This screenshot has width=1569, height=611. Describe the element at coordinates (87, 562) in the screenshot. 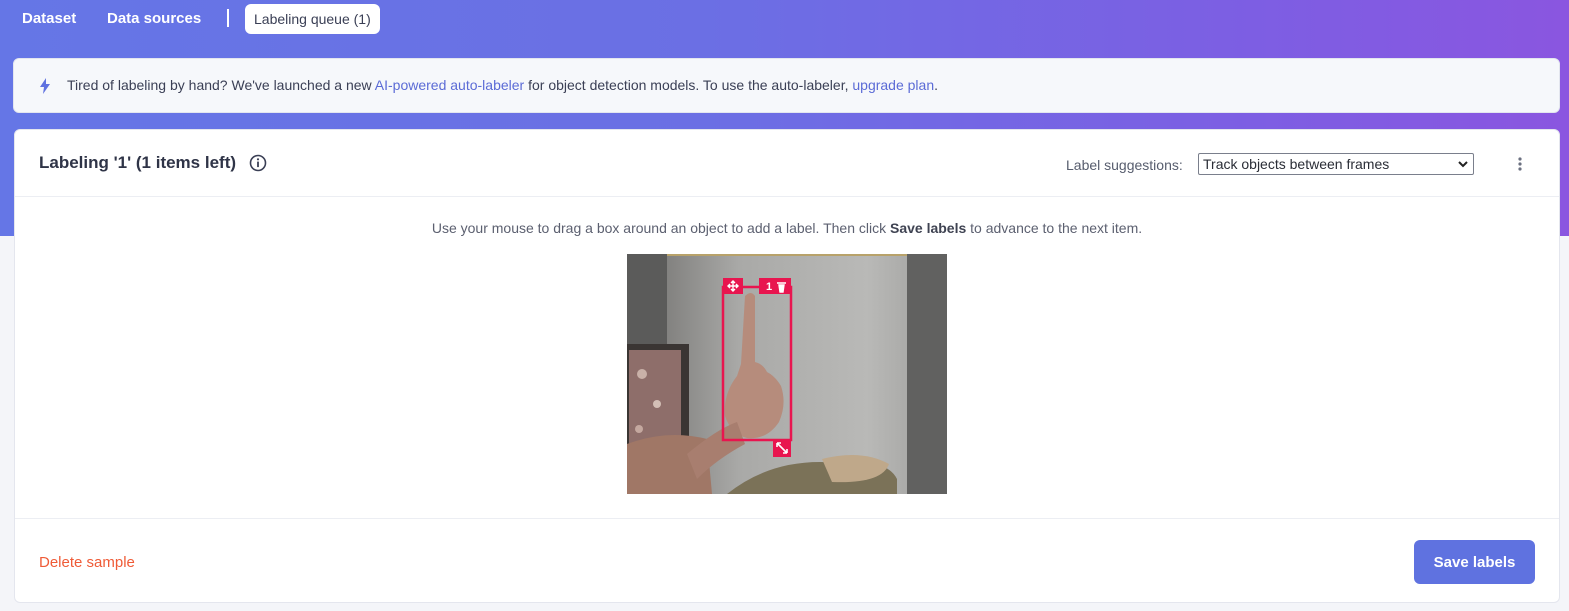

I see `delete-sample-link: Delete sample` at that location.